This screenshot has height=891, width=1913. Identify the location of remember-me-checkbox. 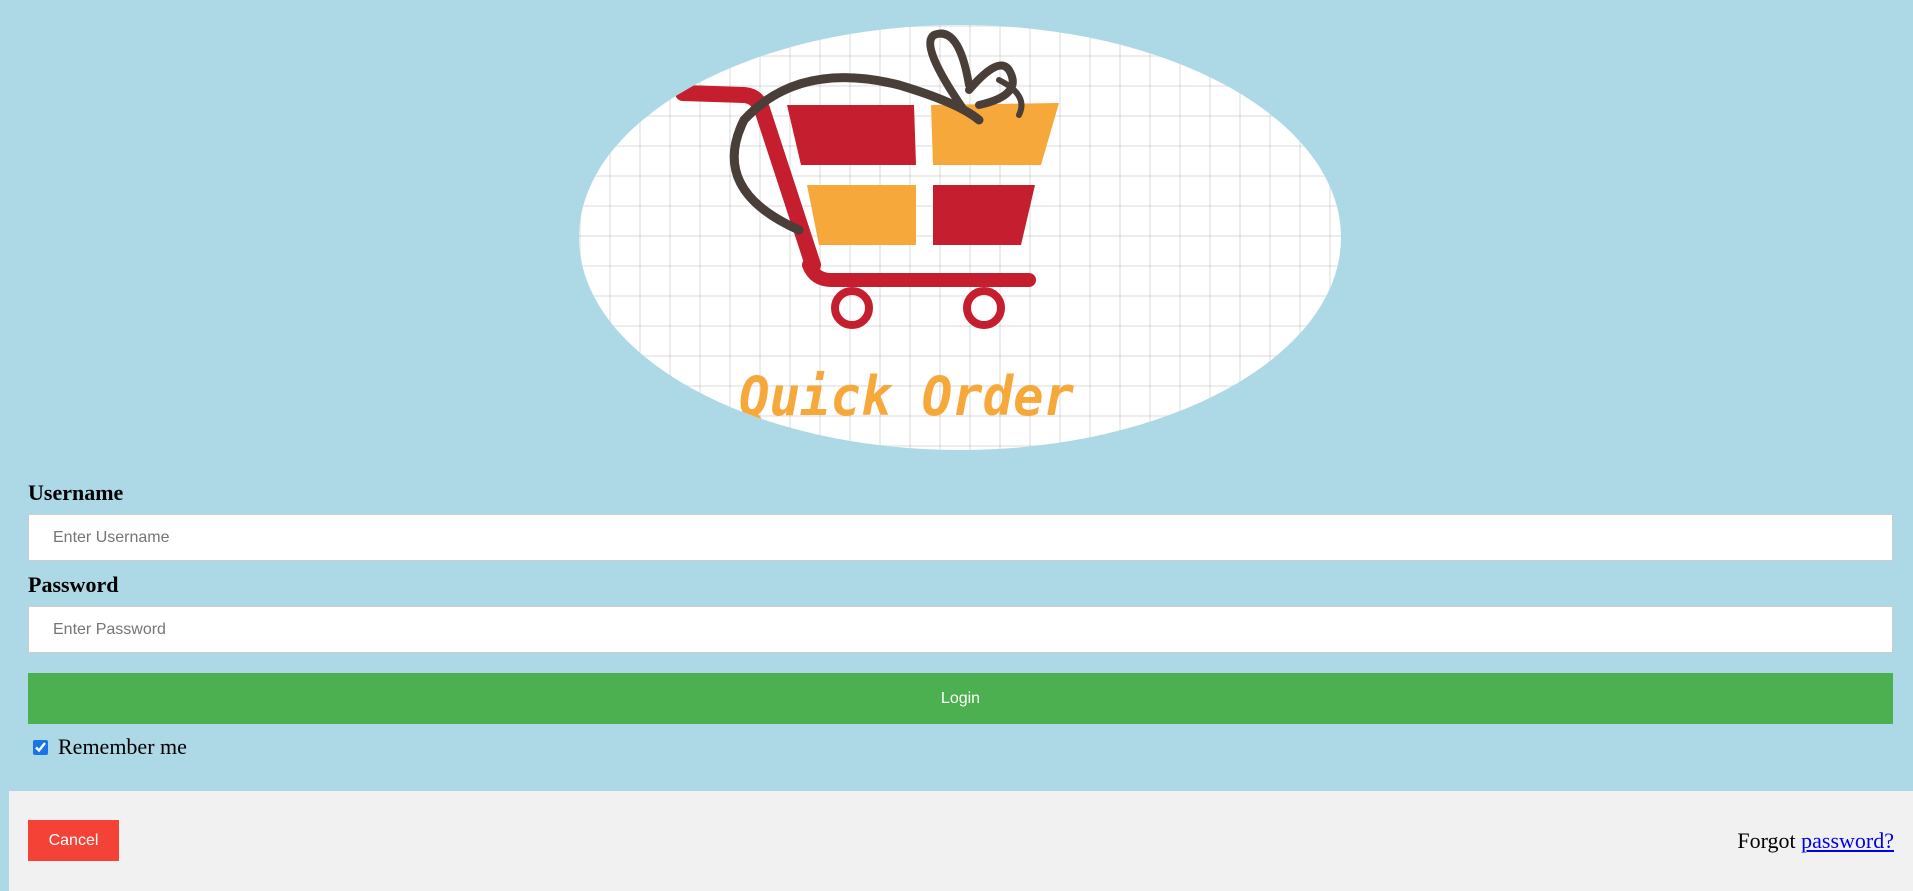
(40, 747).